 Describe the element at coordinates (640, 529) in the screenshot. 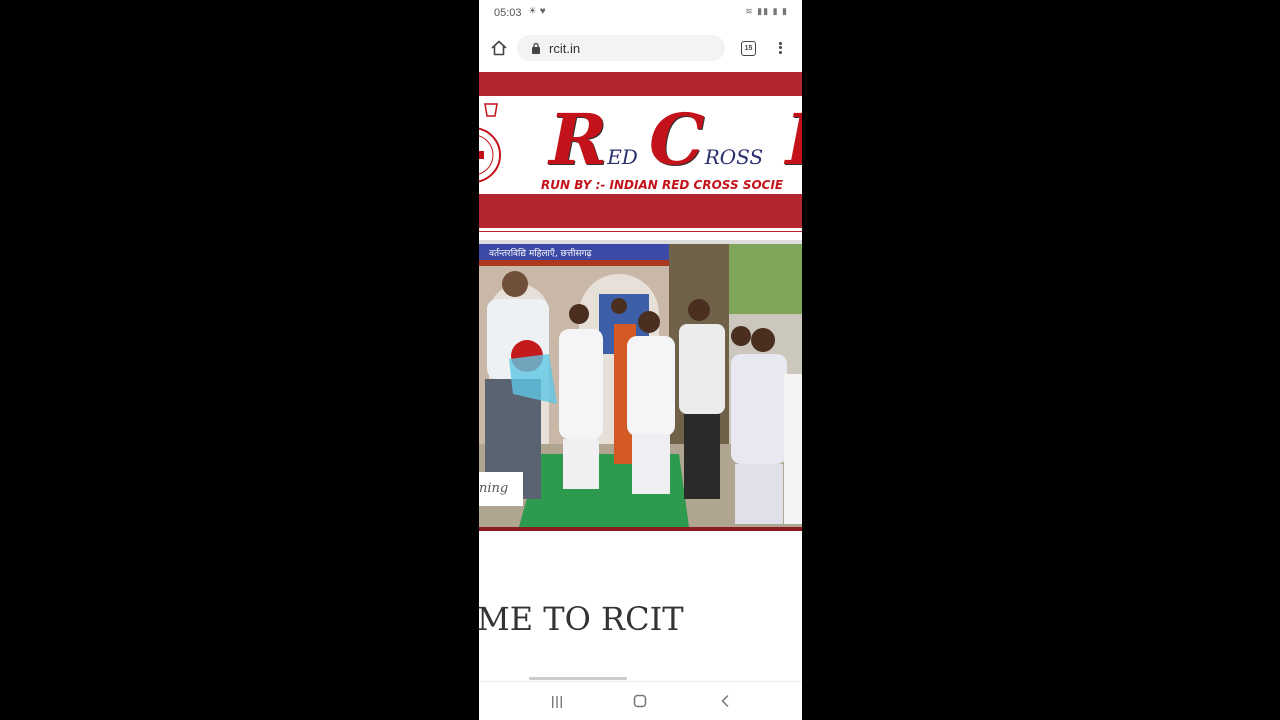

I see `slider-bottom-border` at that location.